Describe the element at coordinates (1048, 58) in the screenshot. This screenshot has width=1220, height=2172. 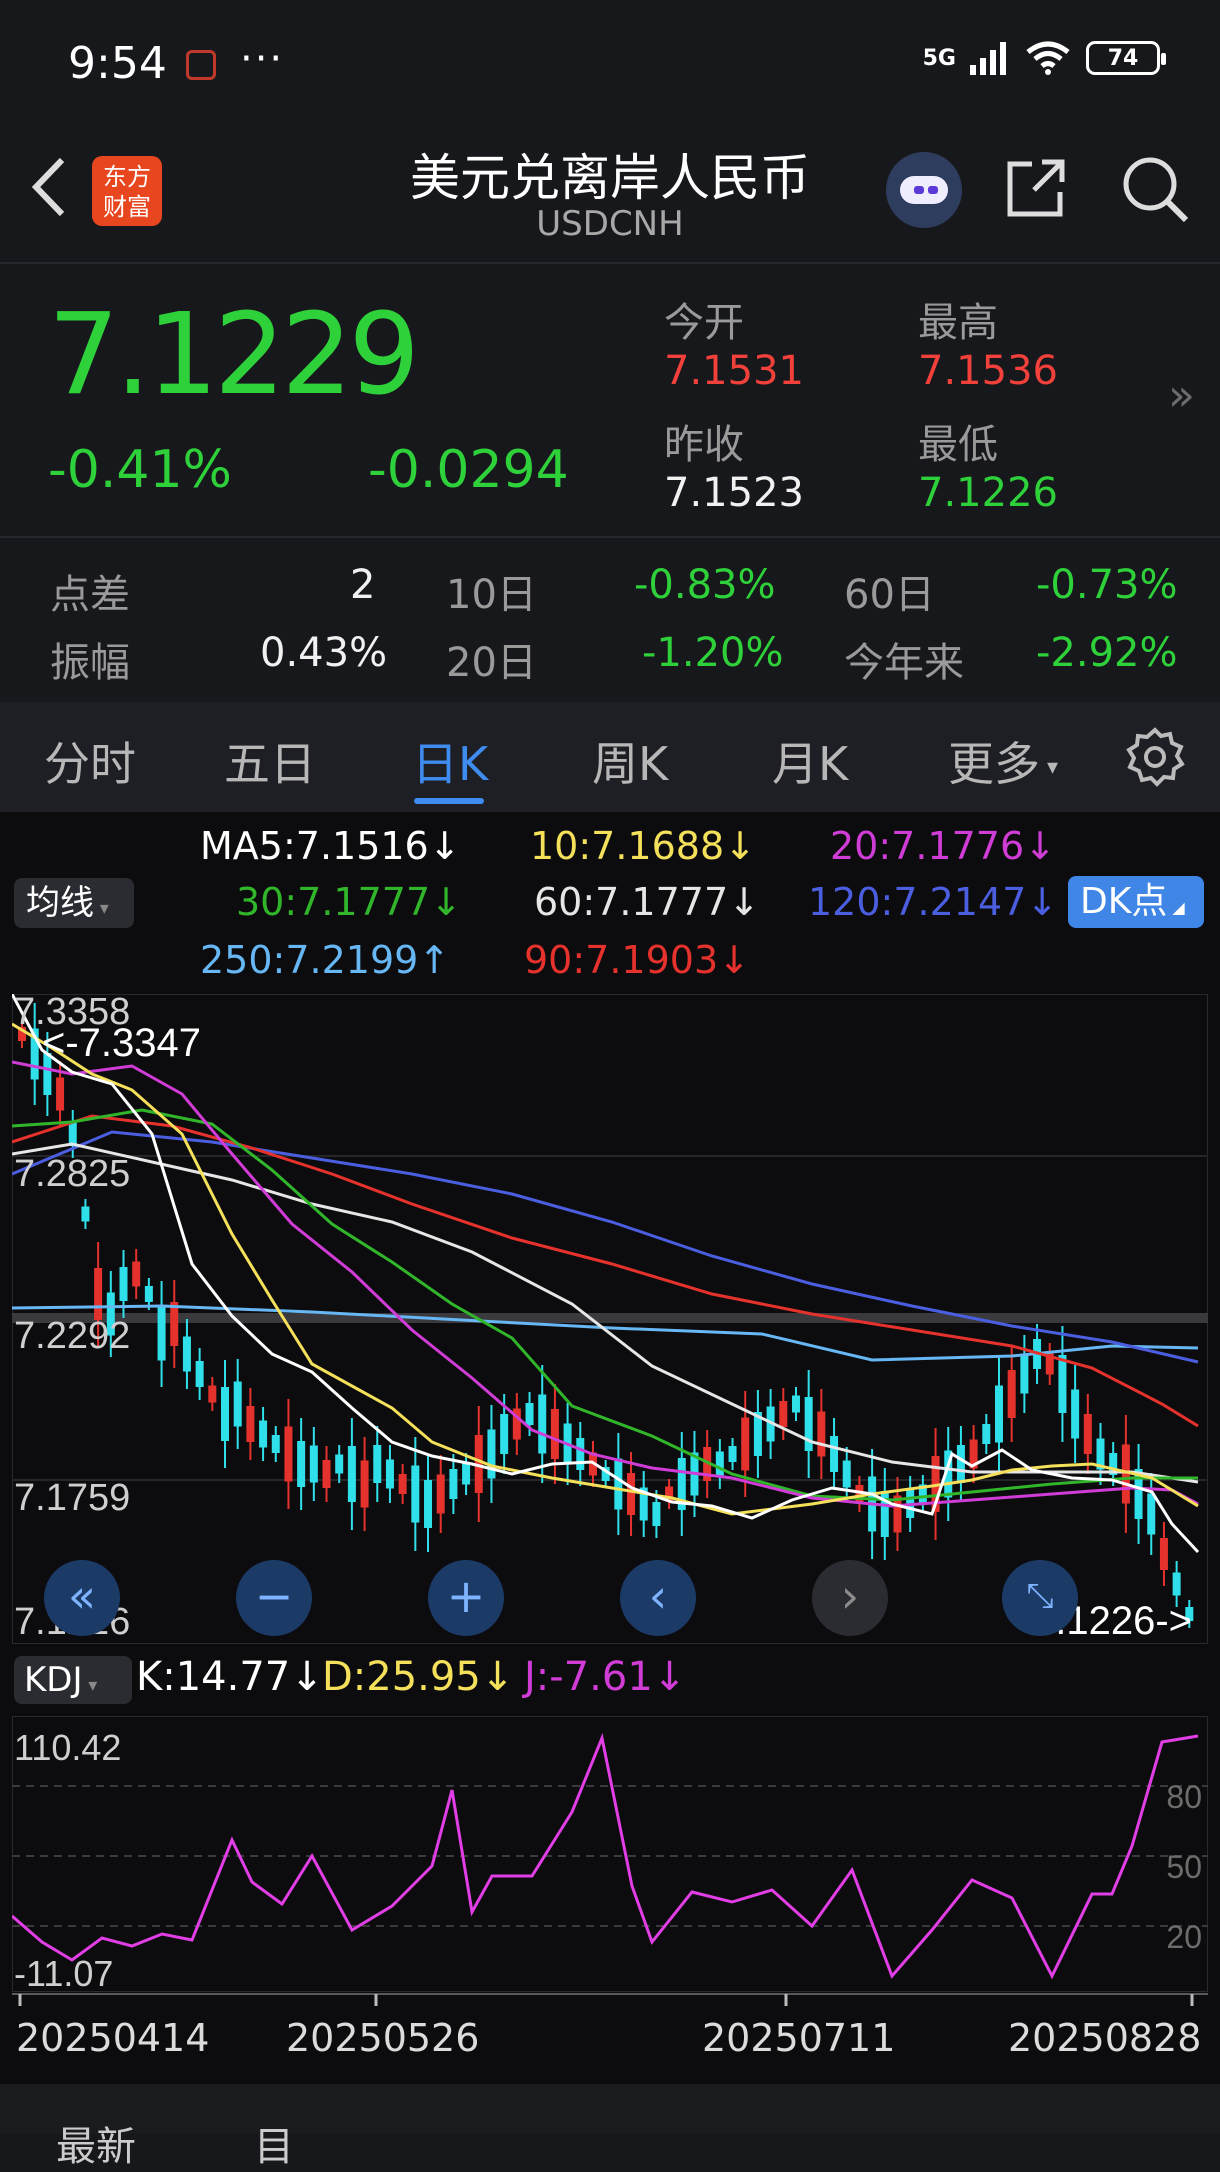
I see `wifi-icon` at that location.